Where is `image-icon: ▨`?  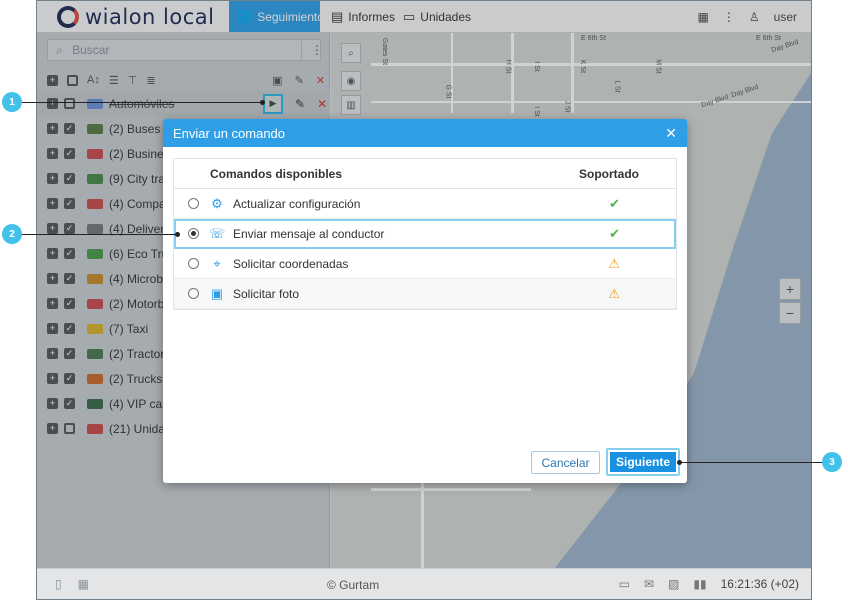
image-icon: ▨ is located at coordinates (673, 584).